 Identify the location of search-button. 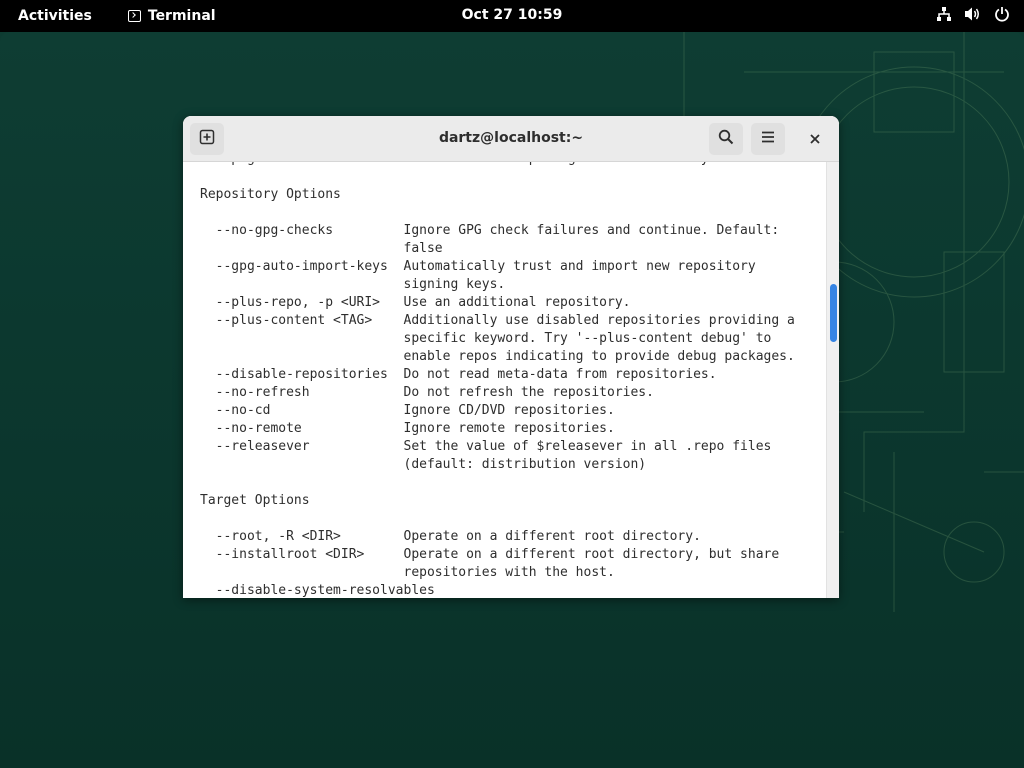
(726, 139).